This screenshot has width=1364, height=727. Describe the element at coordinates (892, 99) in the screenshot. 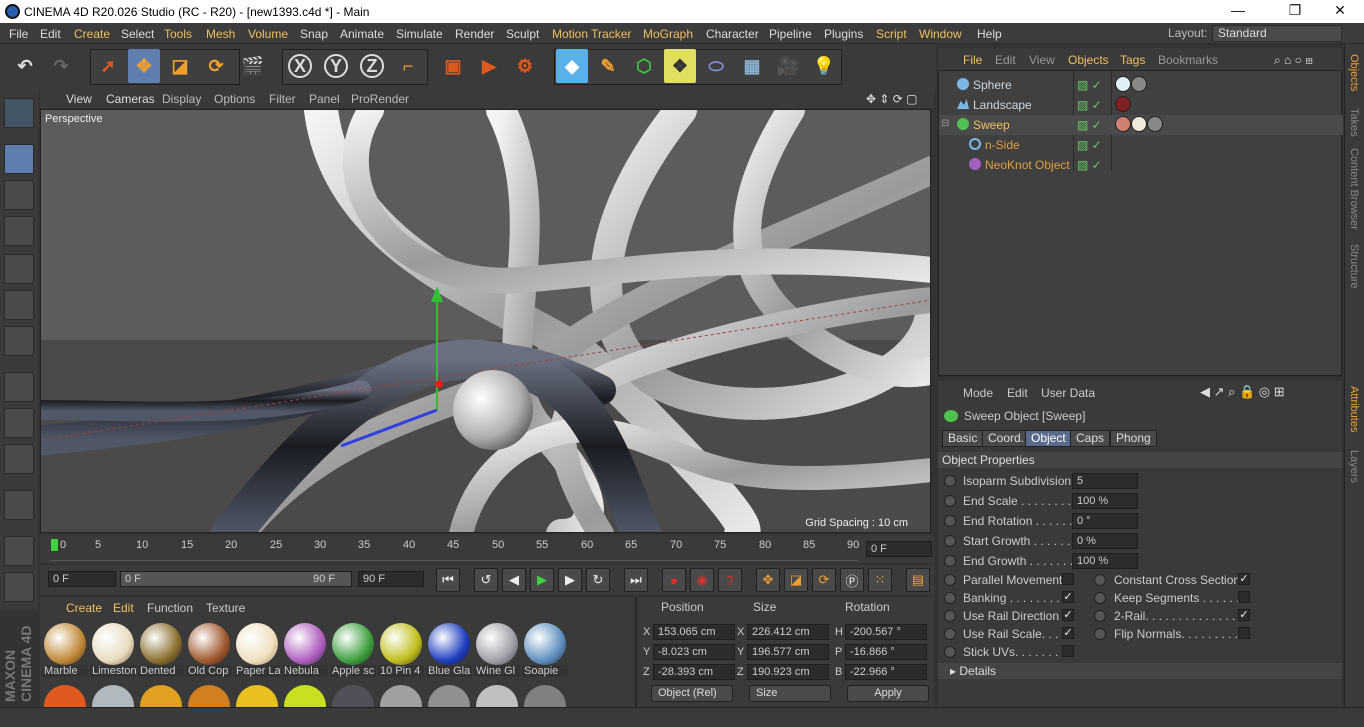

I see `viewport-navigation-icons: ✥ ⇕ ⟳ ▢` at that location.